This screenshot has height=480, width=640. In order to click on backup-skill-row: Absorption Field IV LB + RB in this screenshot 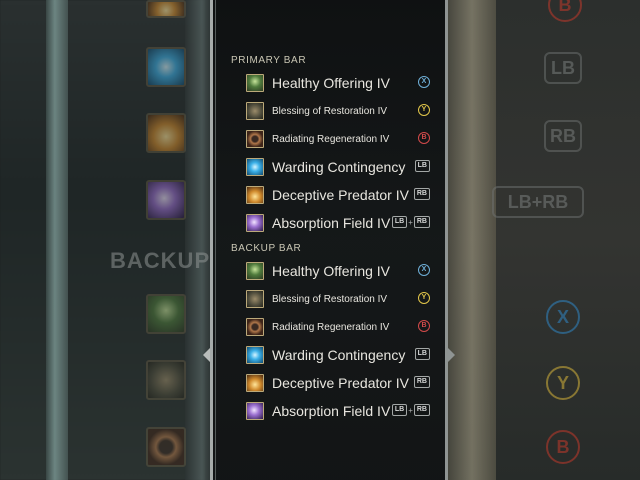, I will do `click(341, 411)`.